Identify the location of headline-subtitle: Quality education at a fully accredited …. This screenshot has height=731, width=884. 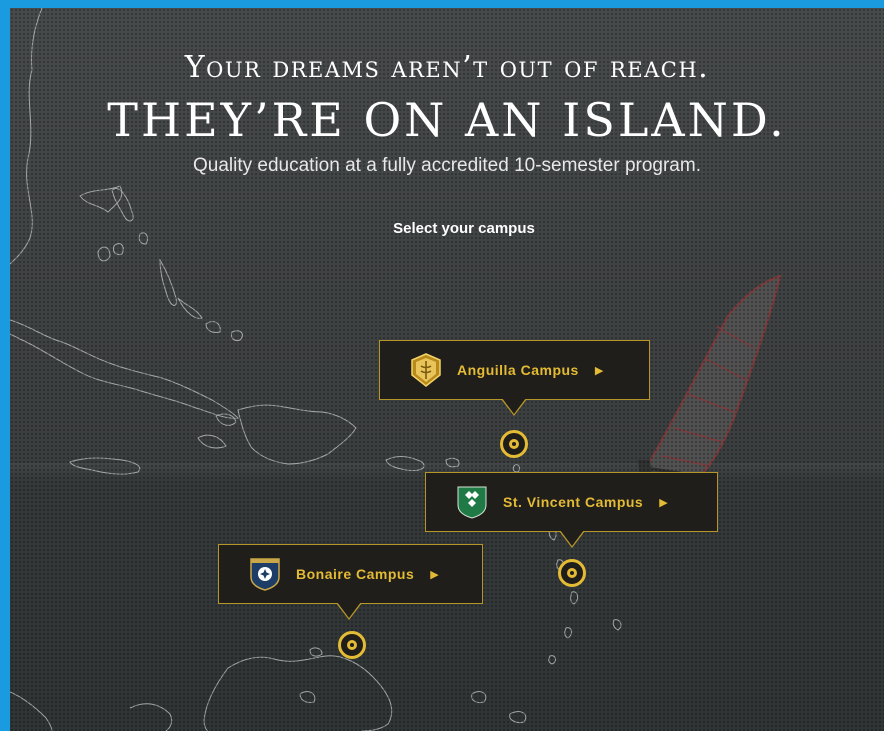
(447, 165).